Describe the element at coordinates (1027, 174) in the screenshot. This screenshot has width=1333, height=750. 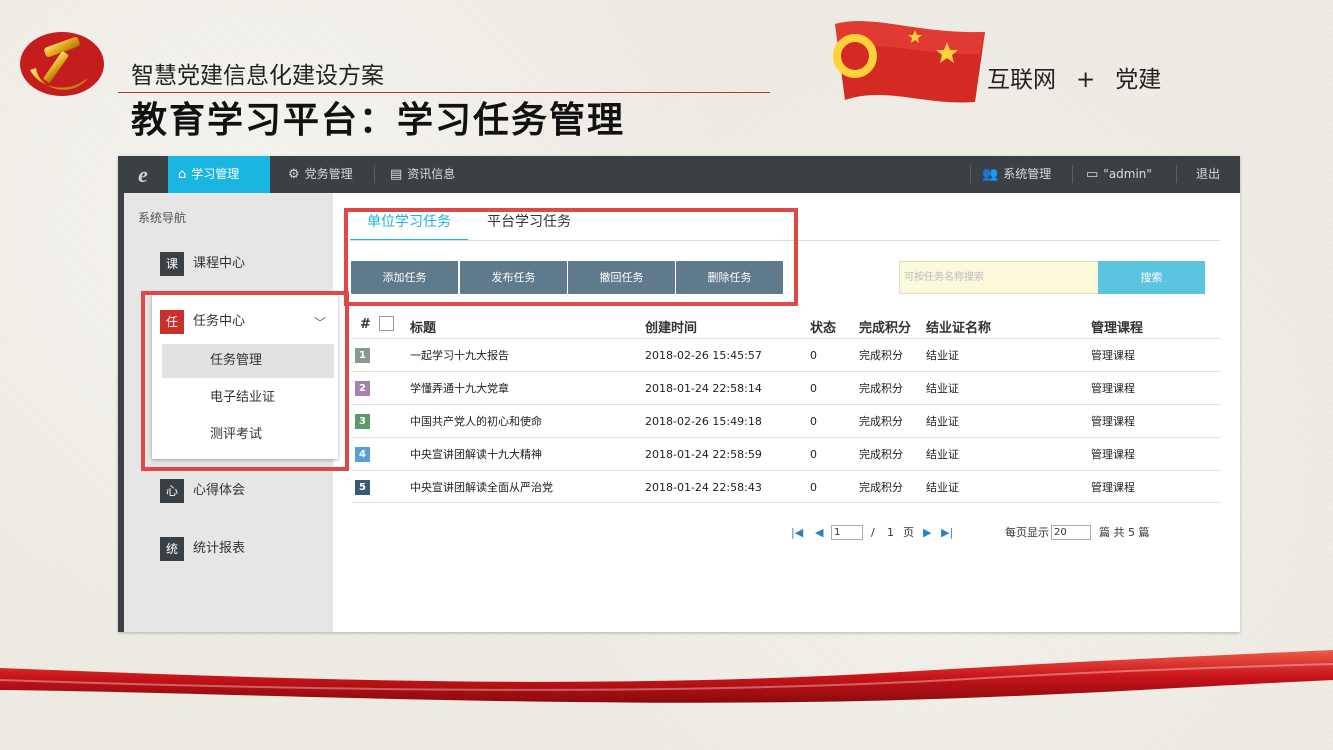
I see `nav-label: 系统管理` at that location.